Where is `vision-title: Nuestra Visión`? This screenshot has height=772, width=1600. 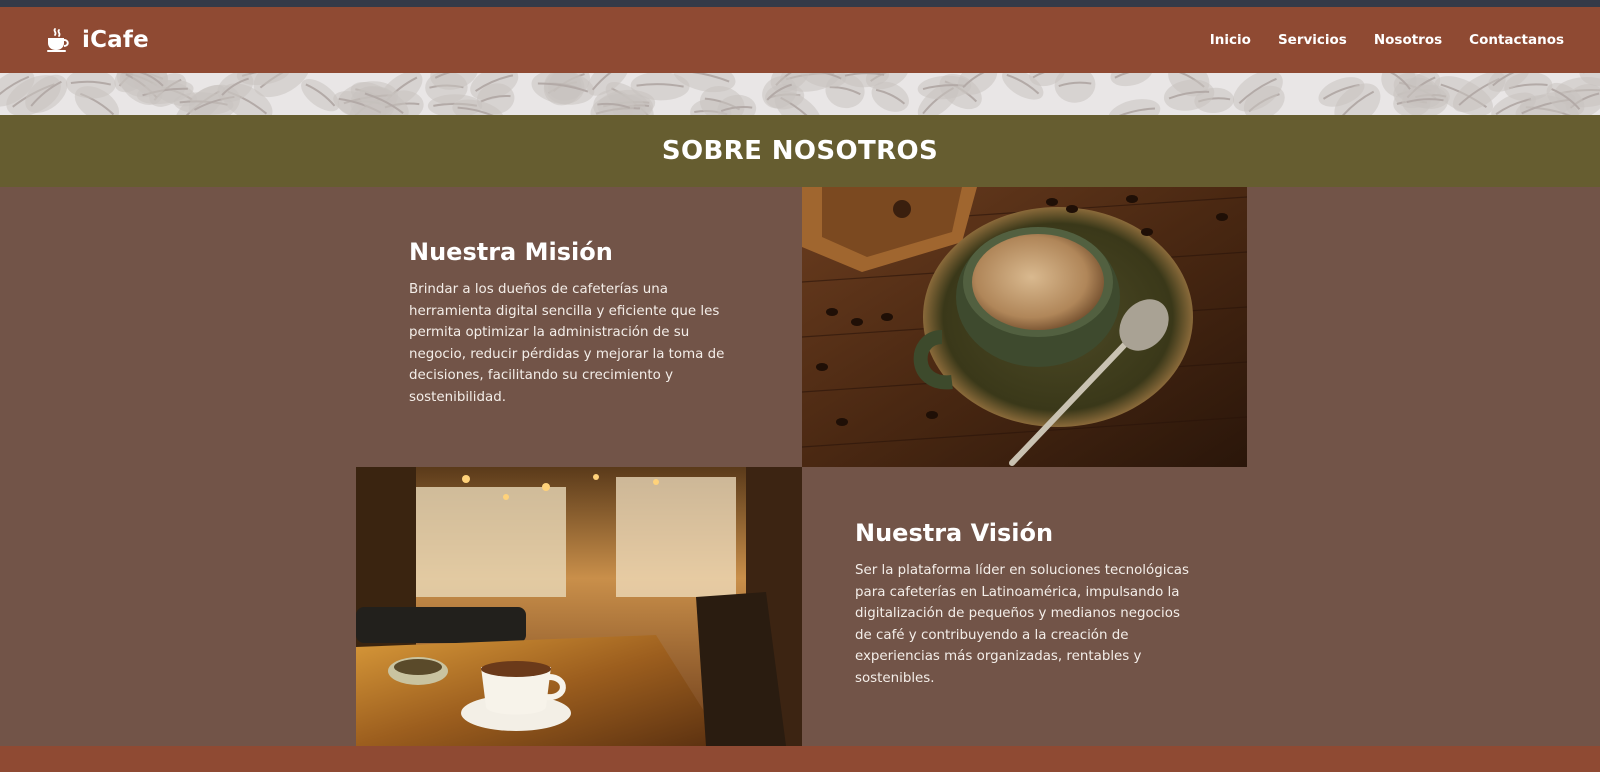
vision-title: Nuestra Visión is located at coordinates (954, 533).